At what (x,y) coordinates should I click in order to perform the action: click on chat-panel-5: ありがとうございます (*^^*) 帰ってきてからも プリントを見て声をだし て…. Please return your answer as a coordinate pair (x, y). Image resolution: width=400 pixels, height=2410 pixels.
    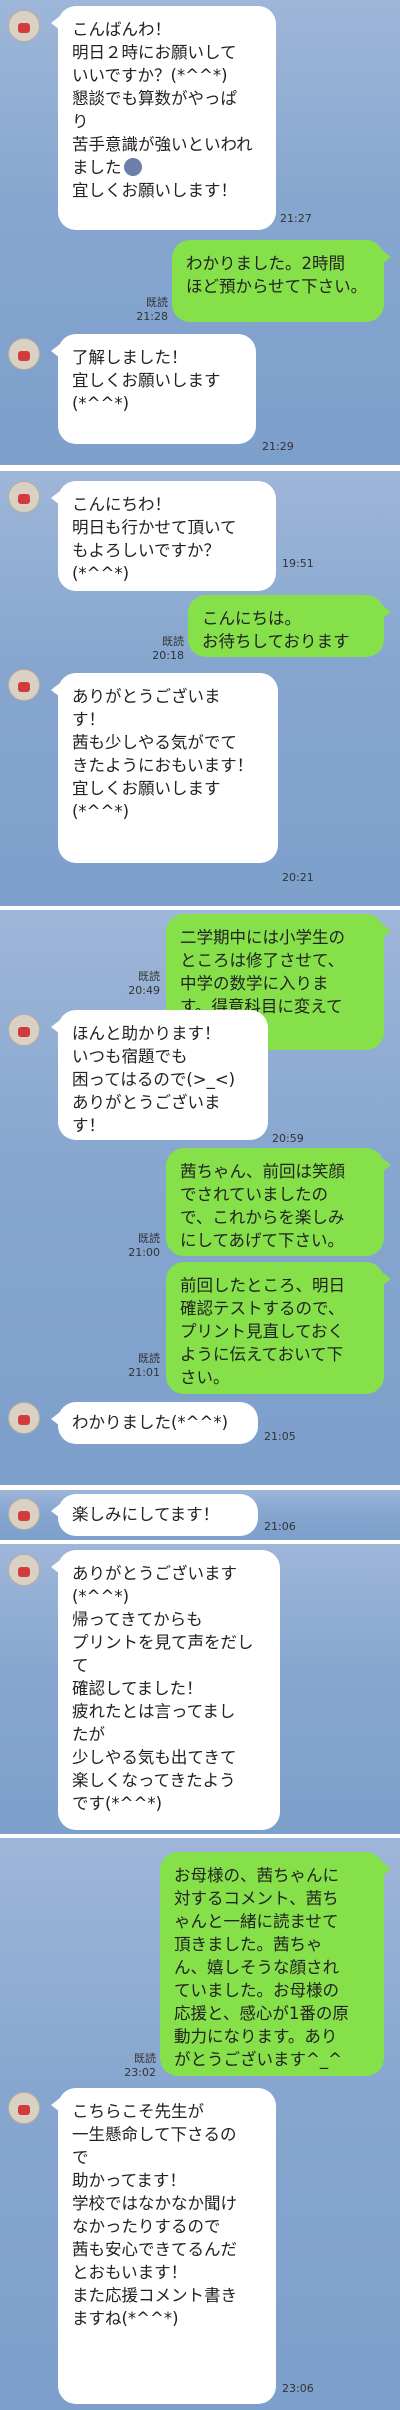
    Looking at the image, I should click on (200, 1689).